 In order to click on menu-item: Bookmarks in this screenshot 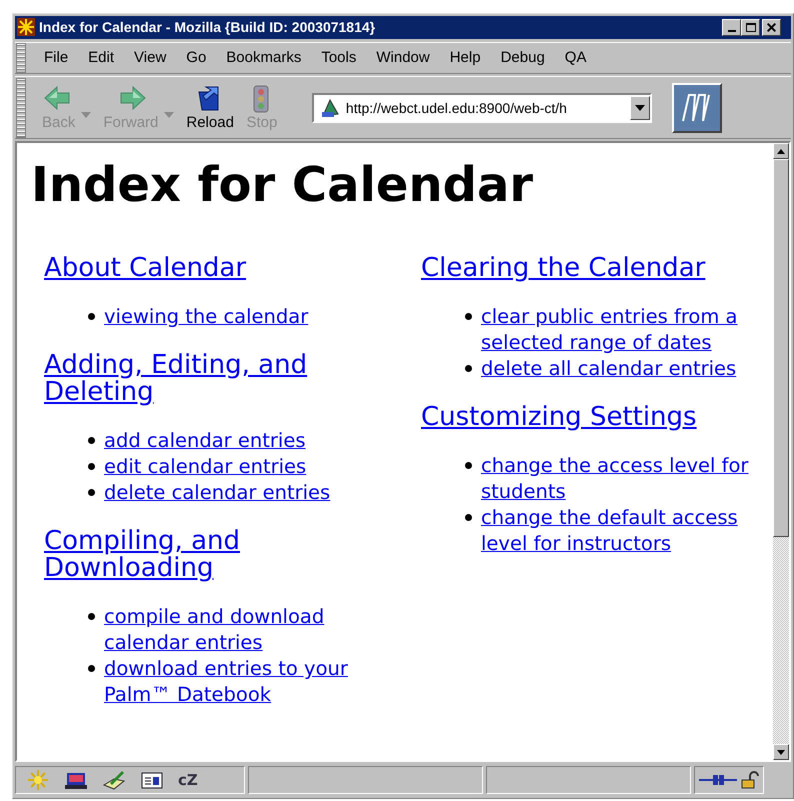, I will do `click(264, 58)`.